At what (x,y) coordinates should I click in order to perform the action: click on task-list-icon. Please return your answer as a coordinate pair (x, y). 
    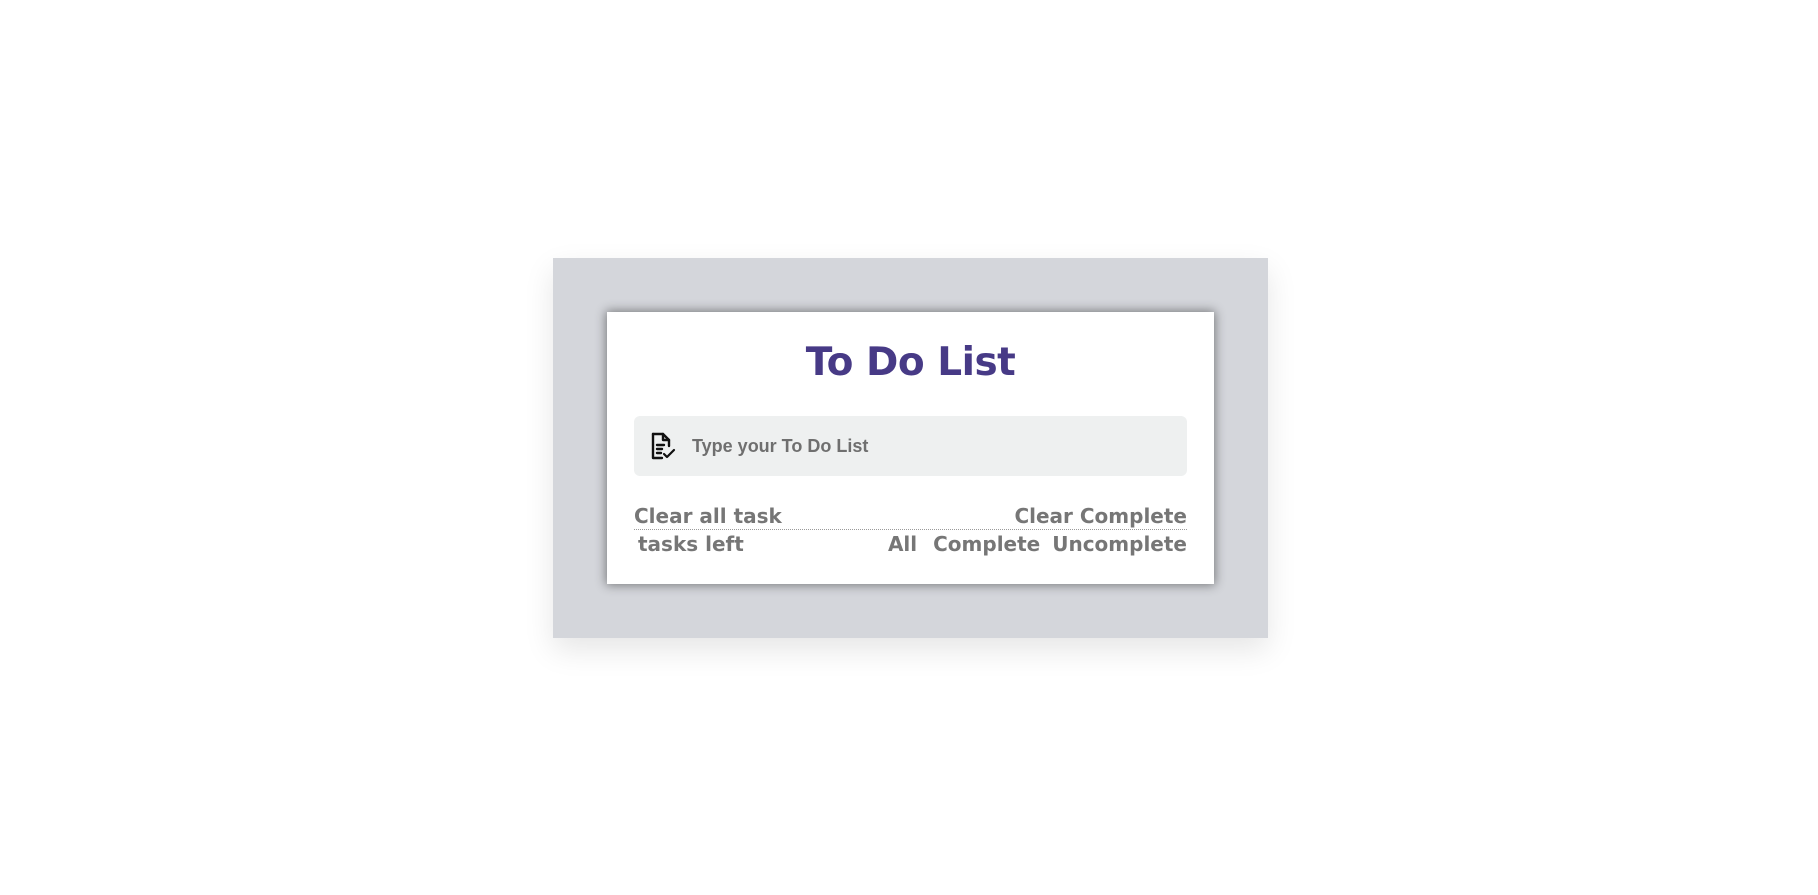
    Looking at the image, I should click on (663, 446).